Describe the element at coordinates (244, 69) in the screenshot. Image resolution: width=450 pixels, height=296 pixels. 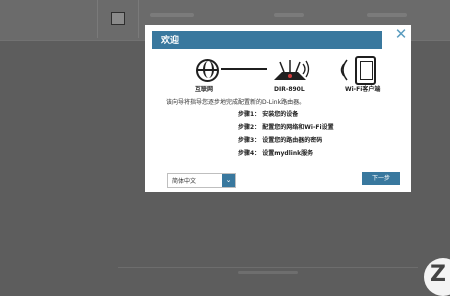
I see `connection-line` at that location.